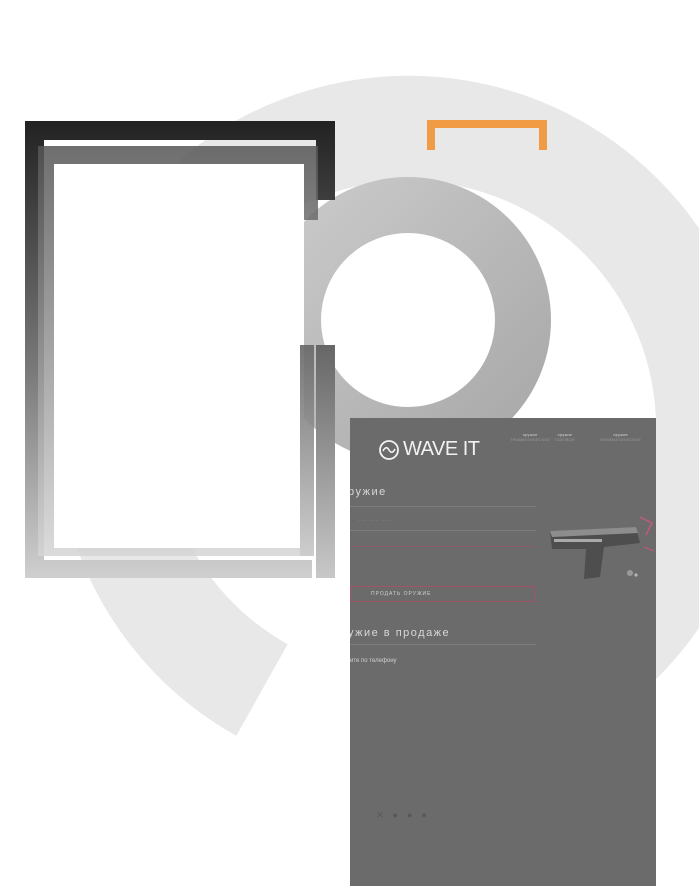  What do you see at coordinates (621, 439) in the screenshot?
I see `nav-sublabel: ПНЕВМАТИЧЕСКОЕ` at bounding box center [621, 439].